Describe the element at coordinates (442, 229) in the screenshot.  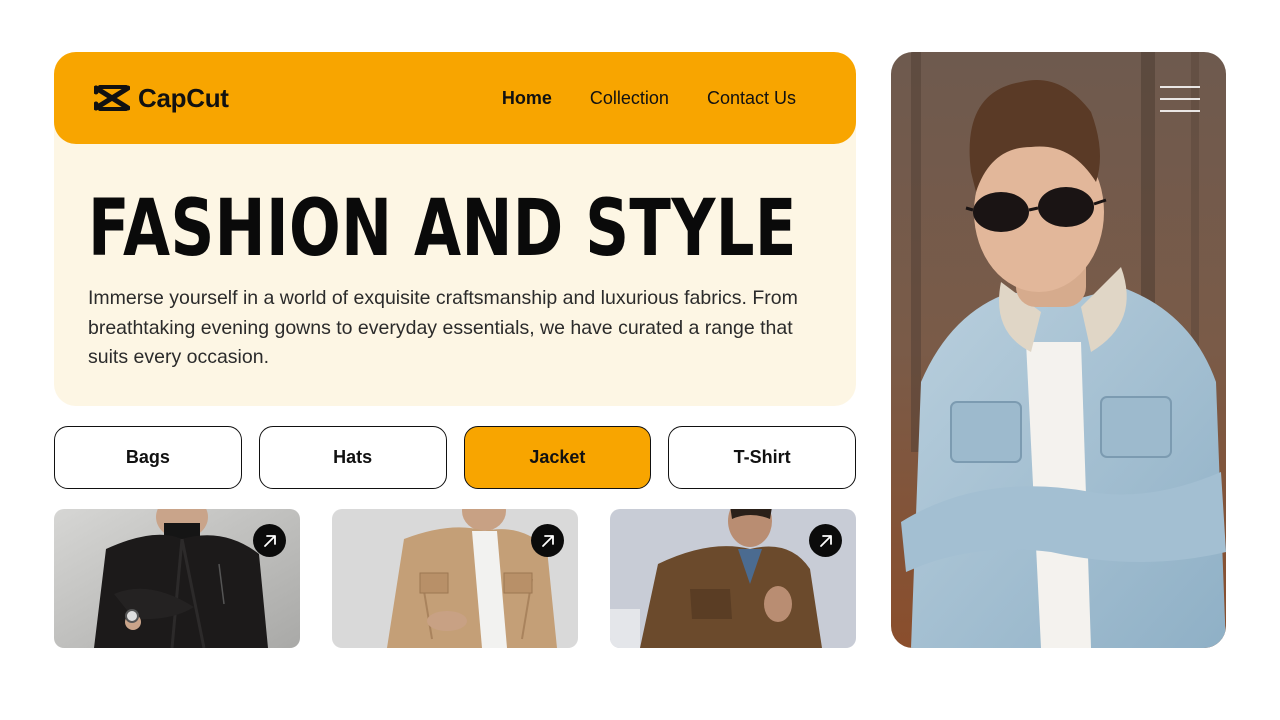
I see `hero-title: FASHION AND STYLE` at that location.